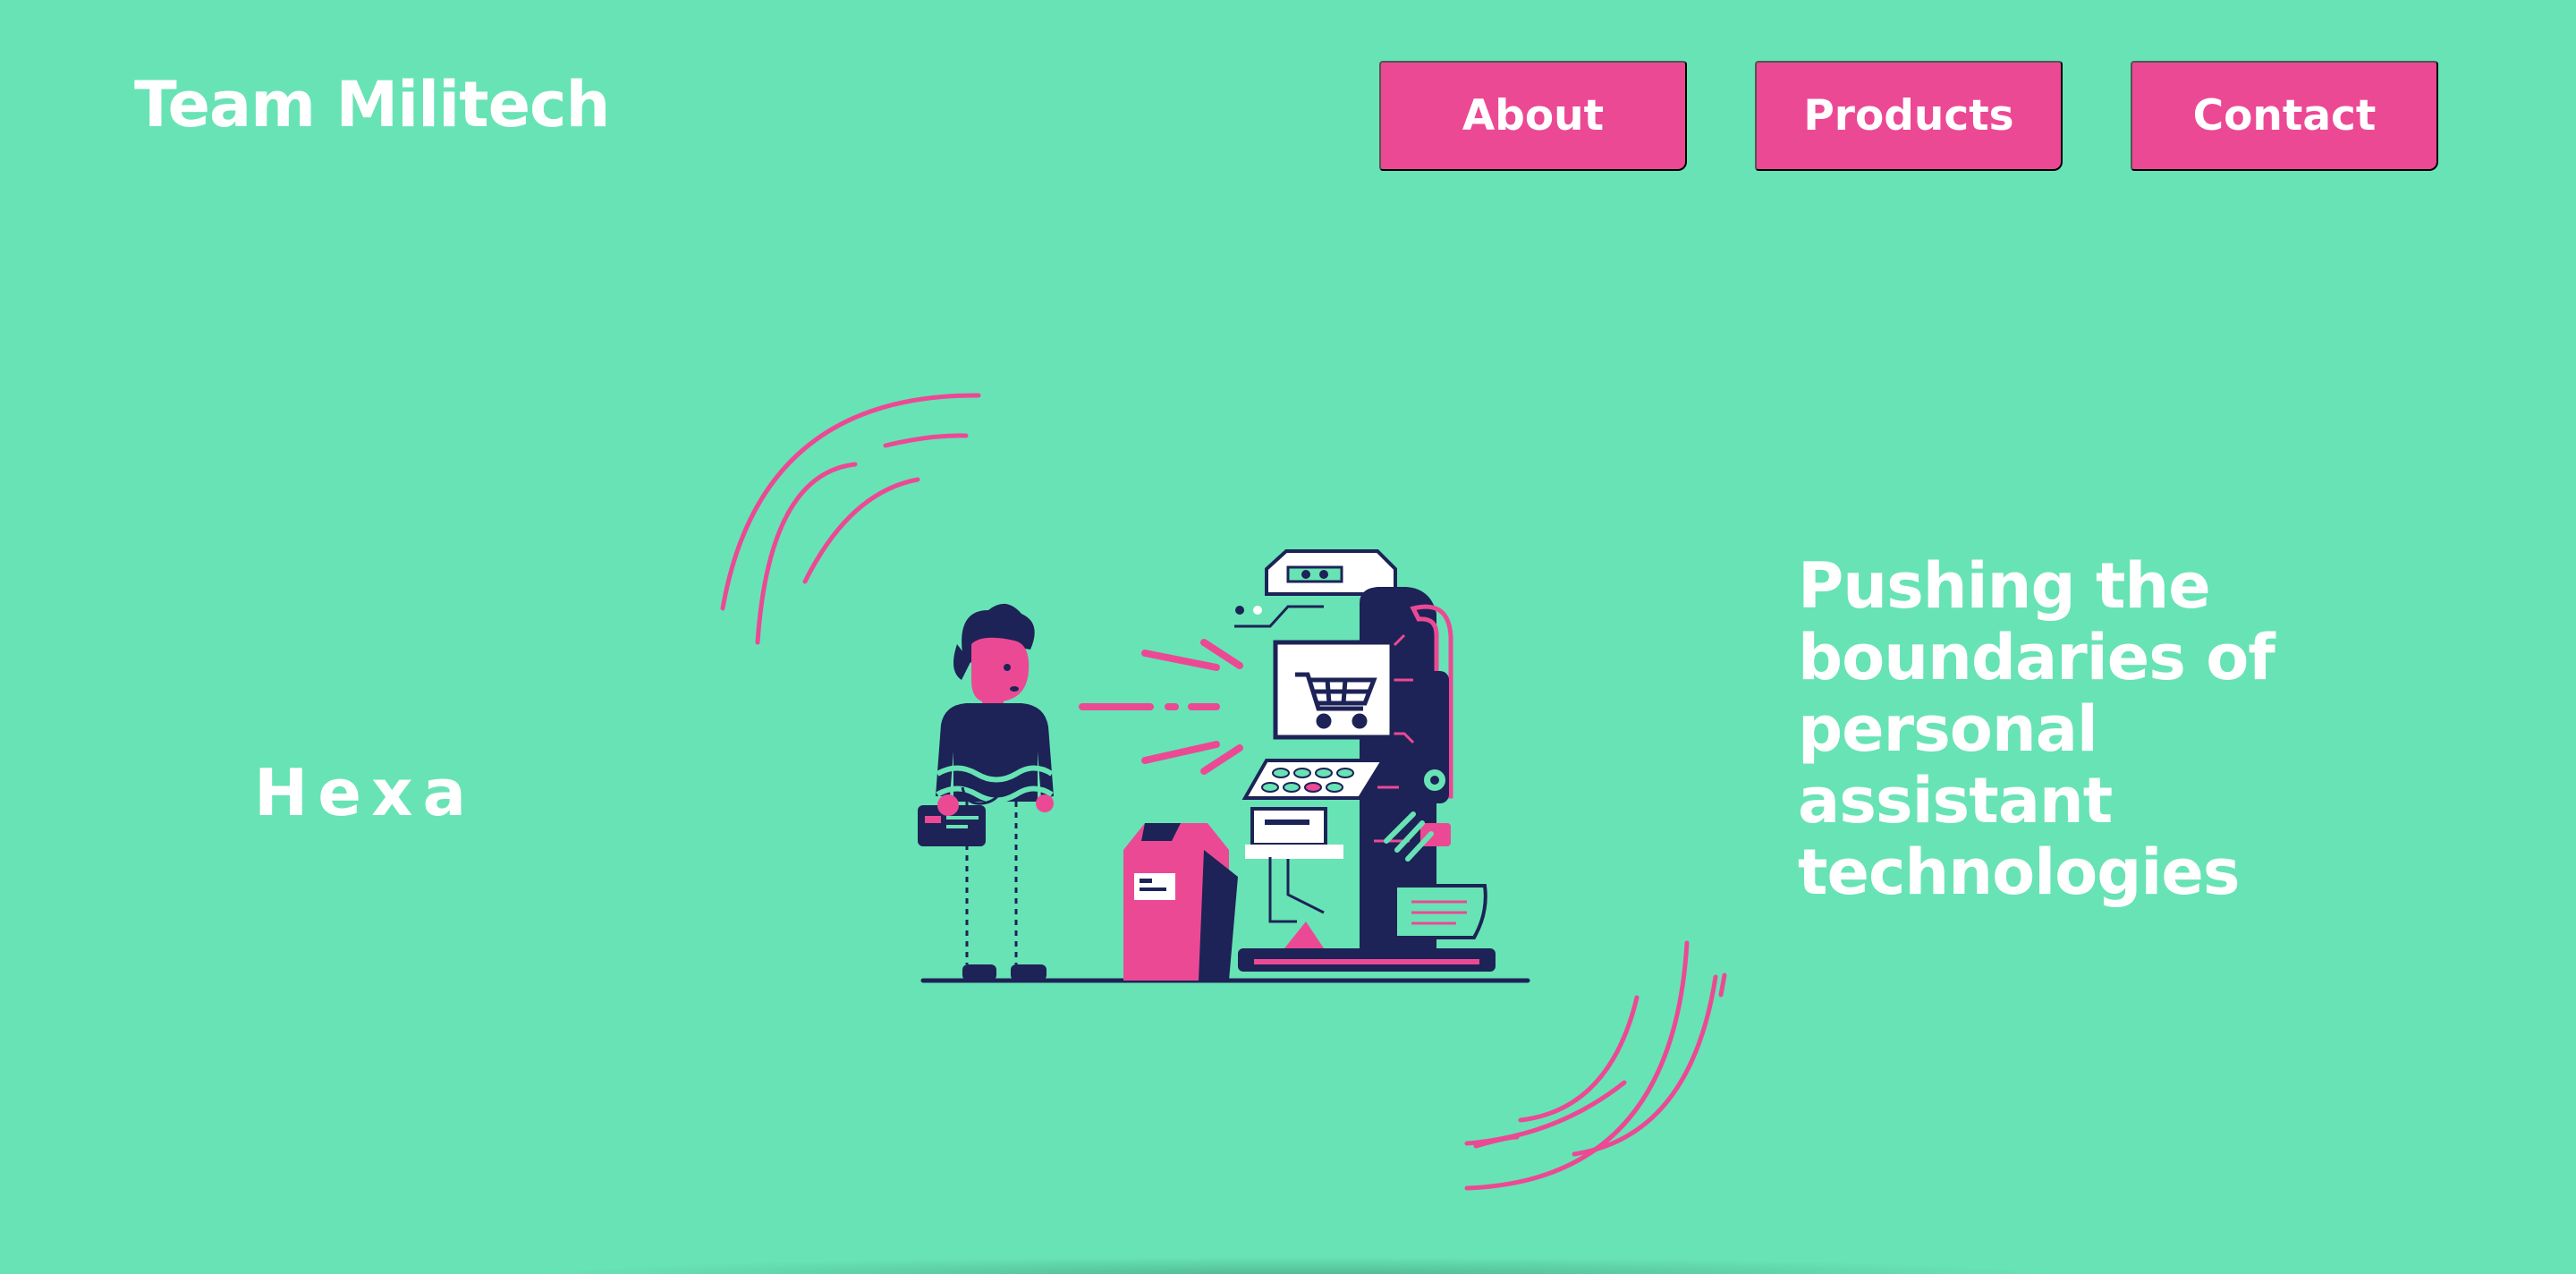 The image size is (2576, 1274). Describe the element at coordinates (1365, 760) in the screenshot. I see `terminal-icon` at that location.